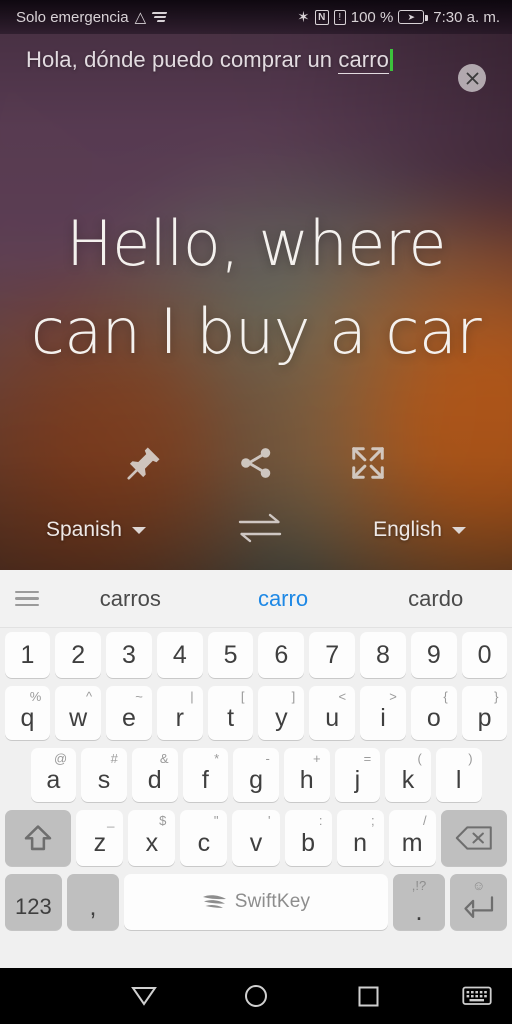 Image resolution: width=512 pixels, height=1024 pixels. I want to click on key-i: > i, so click(383, 713).